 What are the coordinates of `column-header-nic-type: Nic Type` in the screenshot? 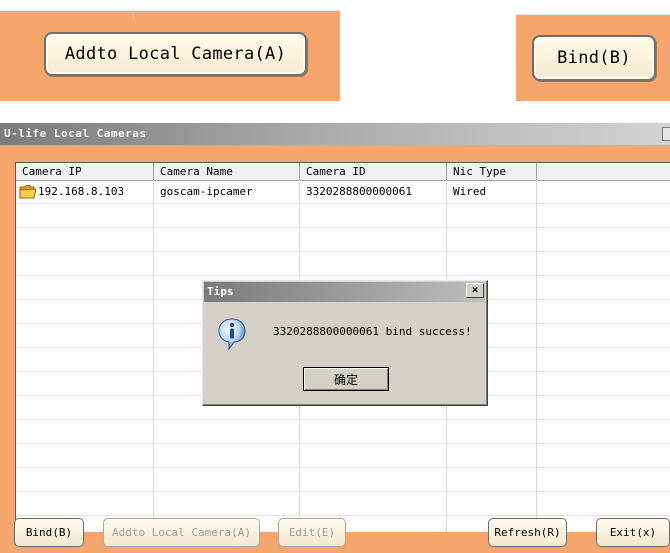 It's located at (492, 171).